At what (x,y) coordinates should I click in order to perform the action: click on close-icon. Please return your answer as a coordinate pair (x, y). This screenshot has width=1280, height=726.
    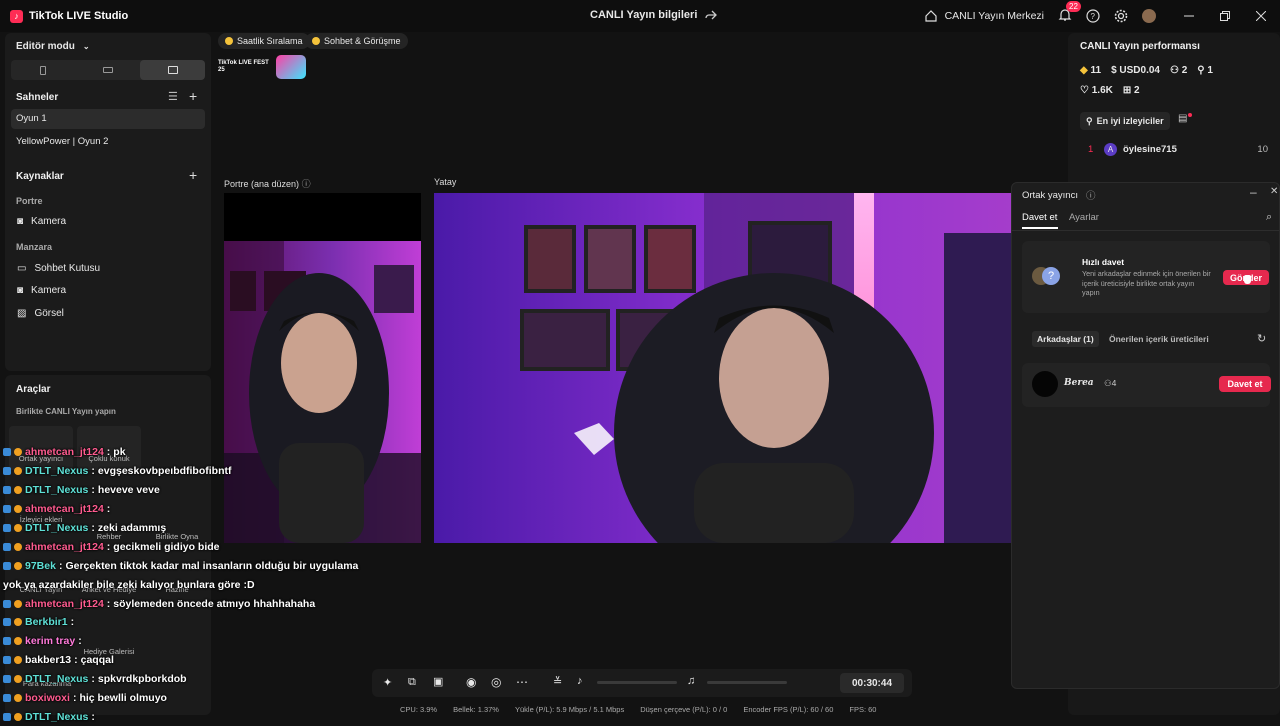
    Looking at the image, I should click on (1261, 16).